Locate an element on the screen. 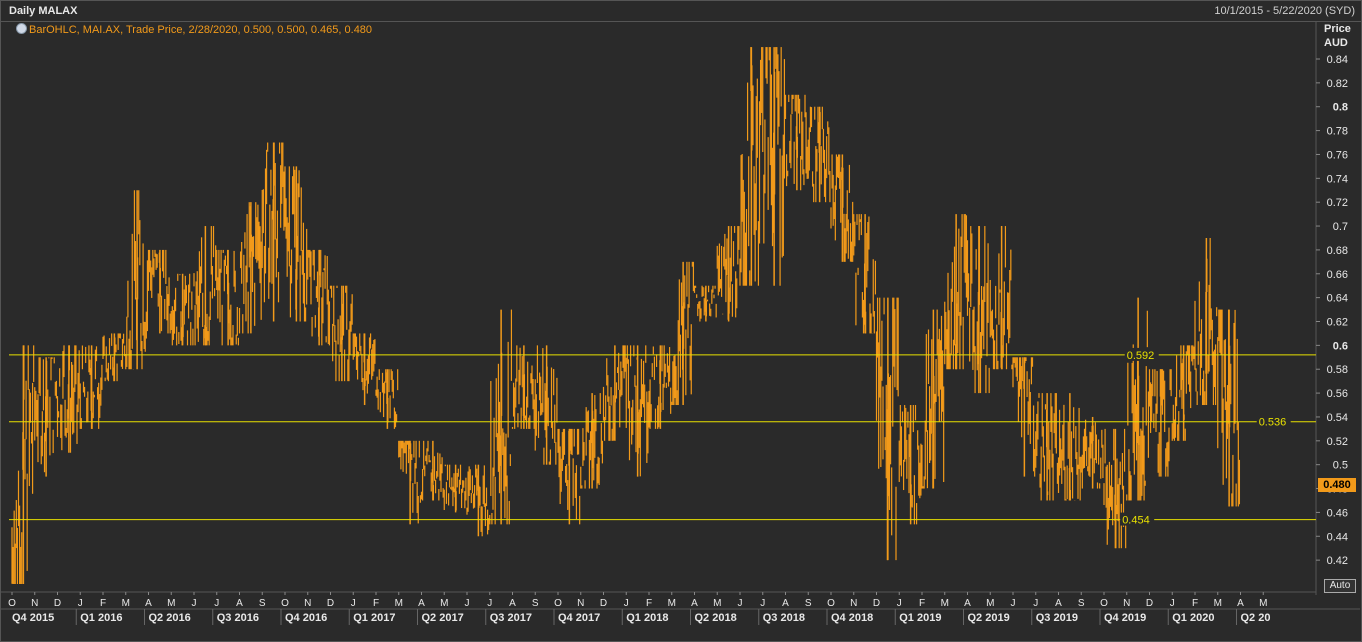  auto-scale-button: Auto is located at coordinates (1340, 586).